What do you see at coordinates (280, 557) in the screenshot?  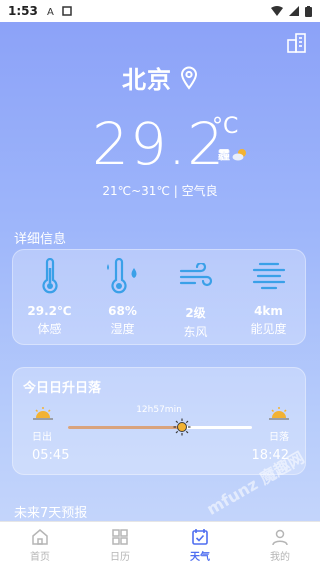 I see `tab-label: 我的` at bounding box center [280, 557].